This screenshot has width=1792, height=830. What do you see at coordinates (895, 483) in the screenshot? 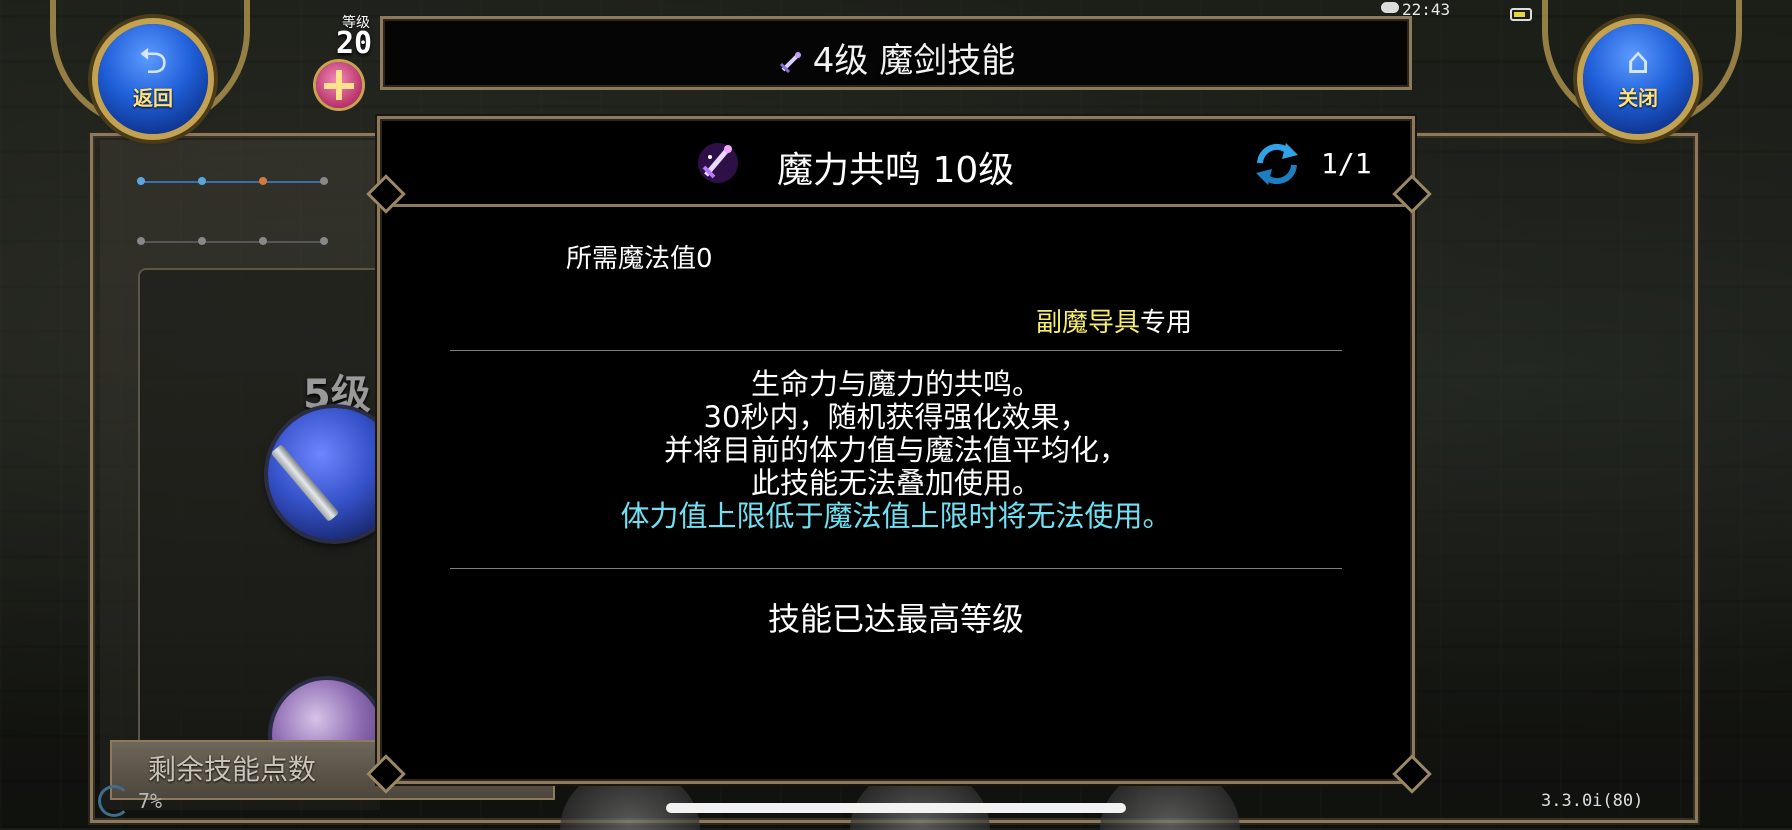
I see `description-line: 此技能无法叠加使用。` at bounding box center [895, 483].